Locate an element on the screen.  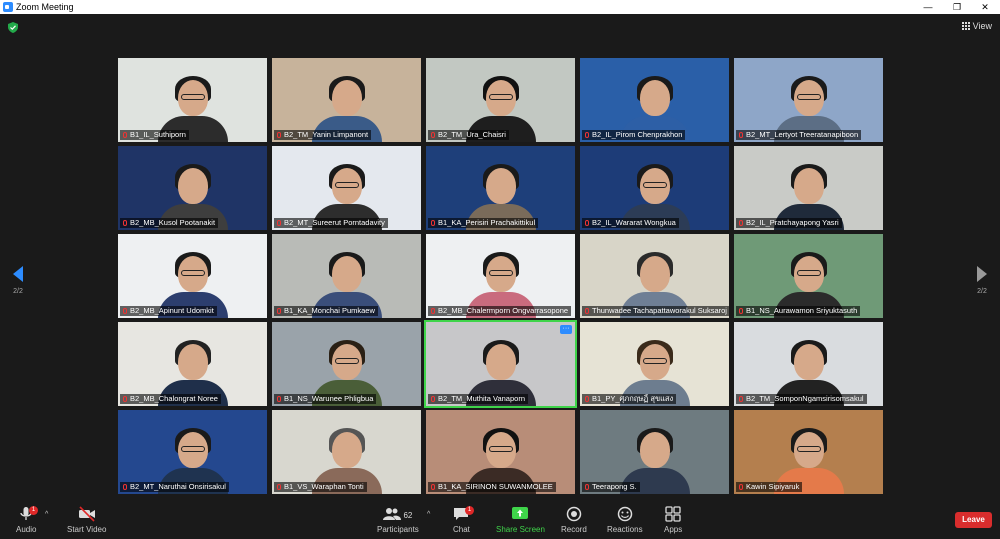
participant-name: B2_TM_Ura_Chaisri is located at coordinates (468, 135).